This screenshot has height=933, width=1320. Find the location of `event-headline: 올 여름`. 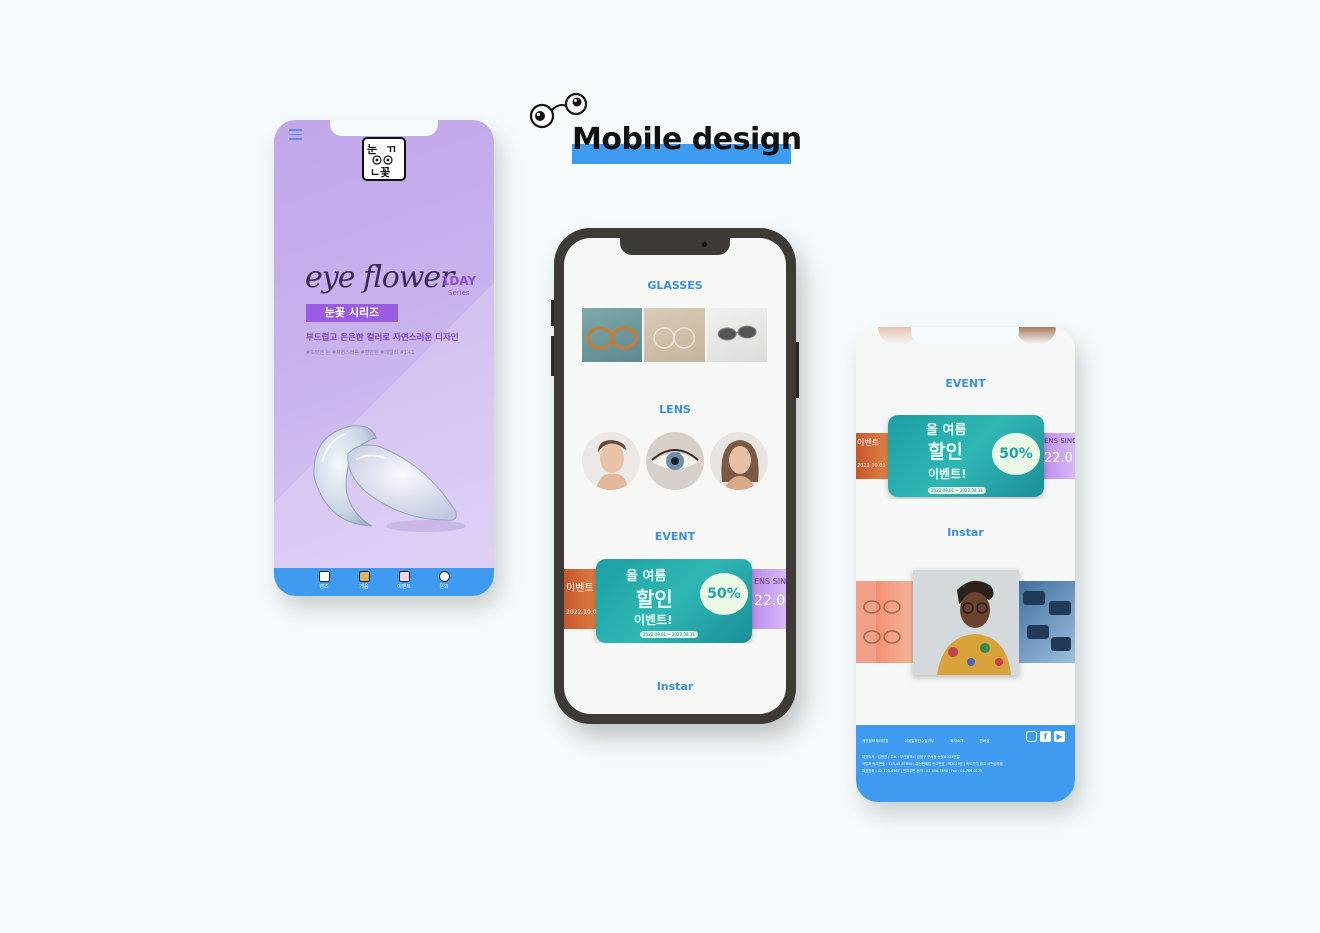

event-headline: 올 여름 is located at coordinates (946, 430).